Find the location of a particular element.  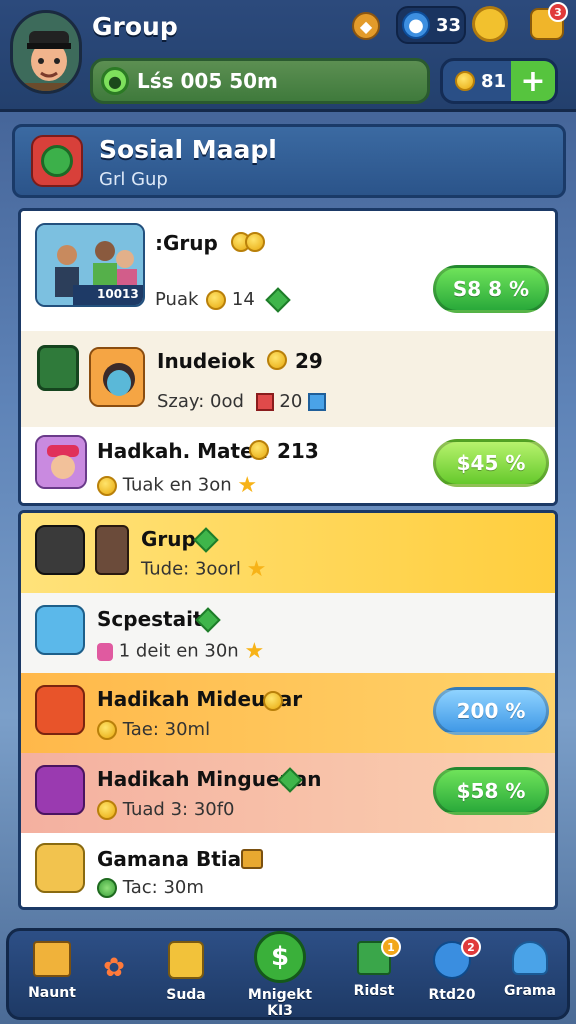

list-item: Grup Tude: 3oorl ★ is located at coordinates (288, 553).